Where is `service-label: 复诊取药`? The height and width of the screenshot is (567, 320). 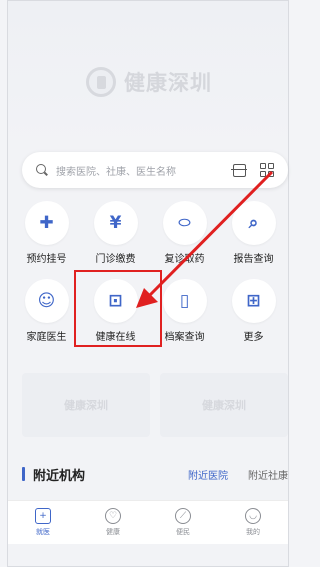
service-label: 复诊取药 is located at coordinates (184, 259).